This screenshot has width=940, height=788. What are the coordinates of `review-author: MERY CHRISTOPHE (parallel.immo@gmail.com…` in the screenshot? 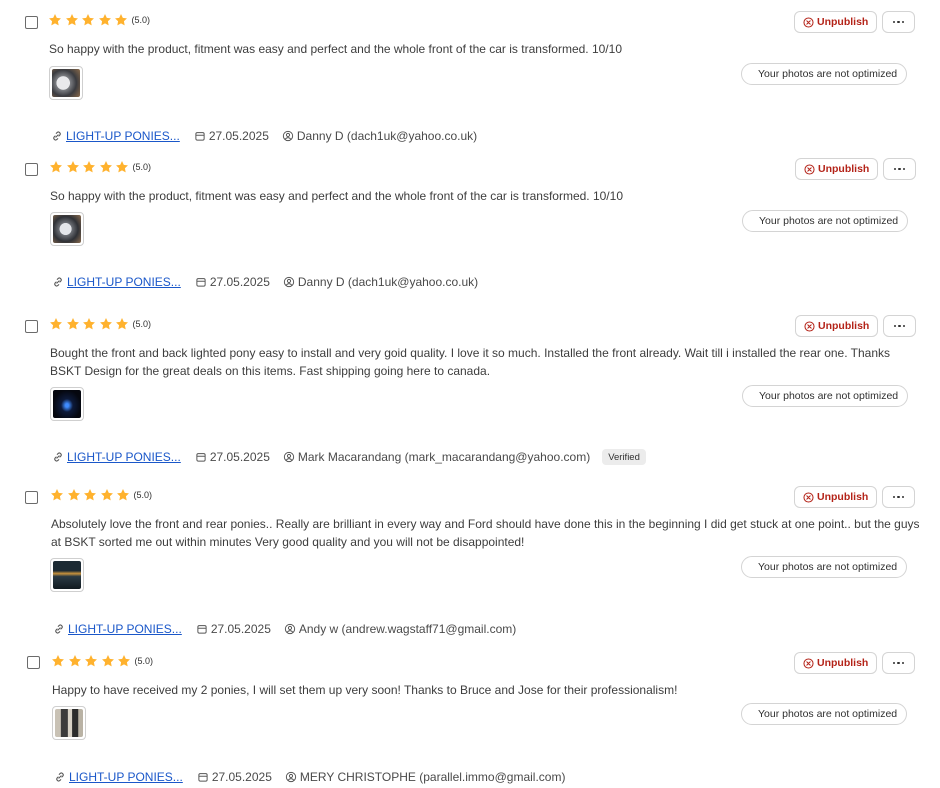 It's located at (432, 777).